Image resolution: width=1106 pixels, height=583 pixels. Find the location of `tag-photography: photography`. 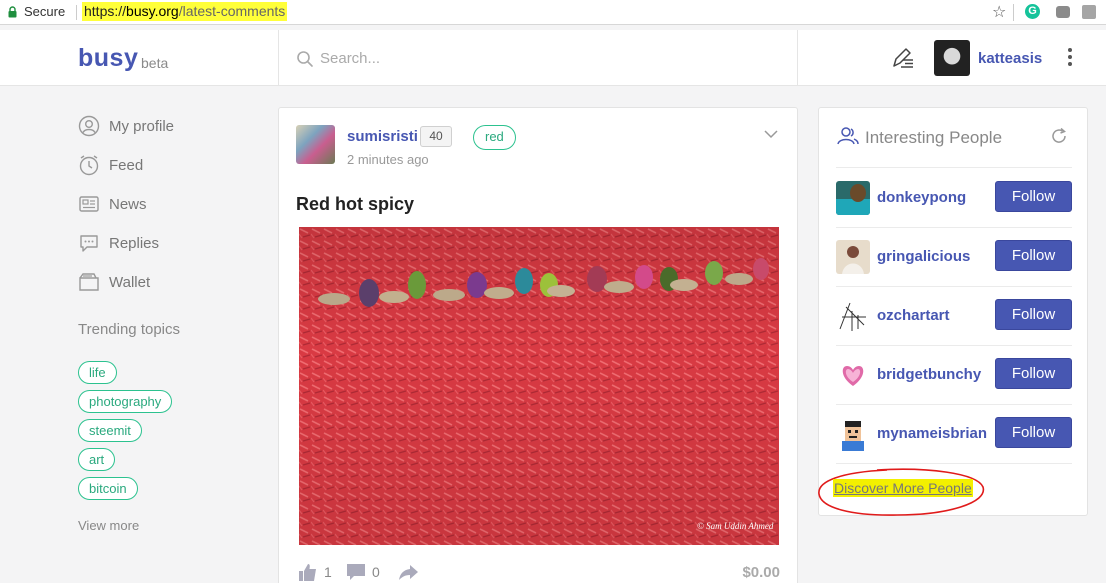

tag-photography: photography is located at coordinates (125, 401).